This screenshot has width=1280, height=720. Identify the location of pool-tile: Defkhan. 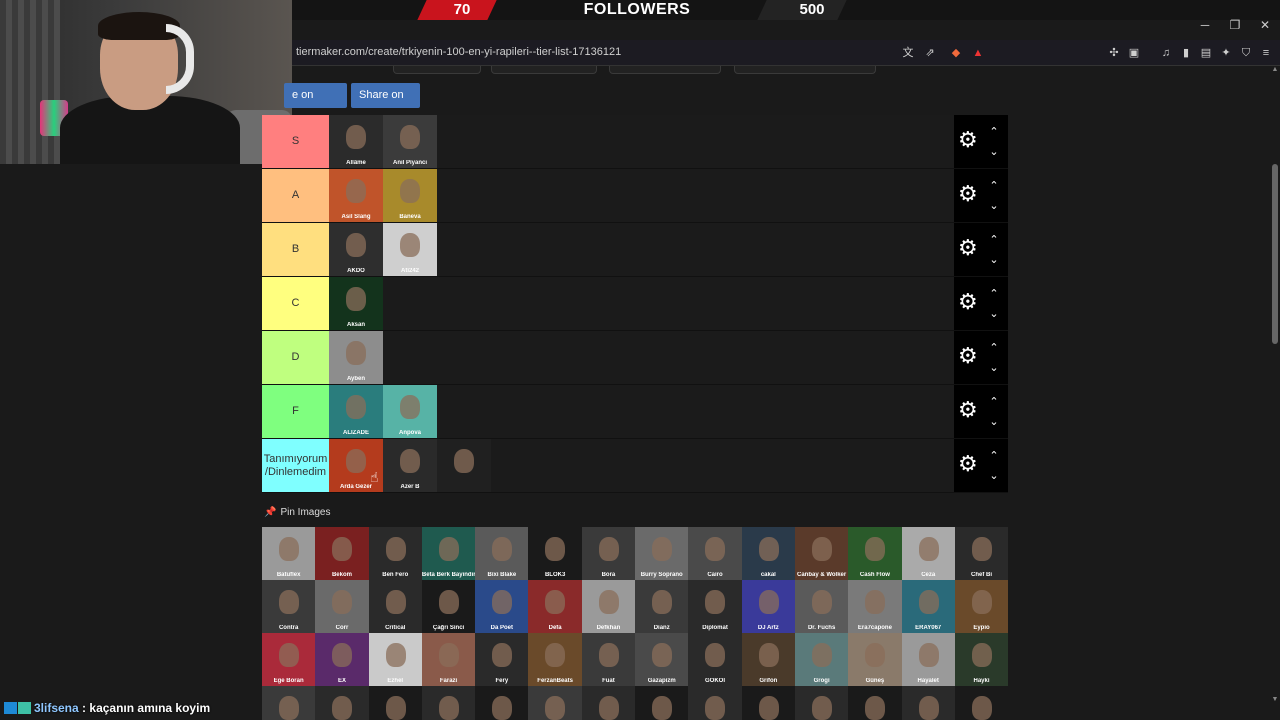
(608, 606).